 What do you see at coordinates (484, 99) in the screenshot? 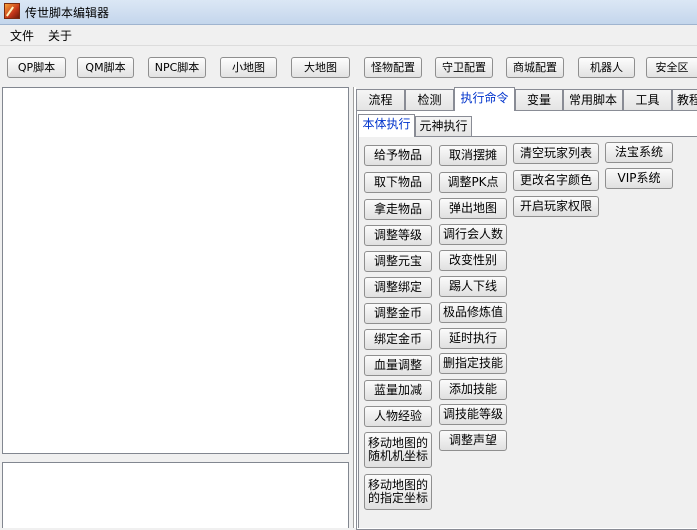
I see `tab-execute: 执行命令` at bounding box center [484, 99].